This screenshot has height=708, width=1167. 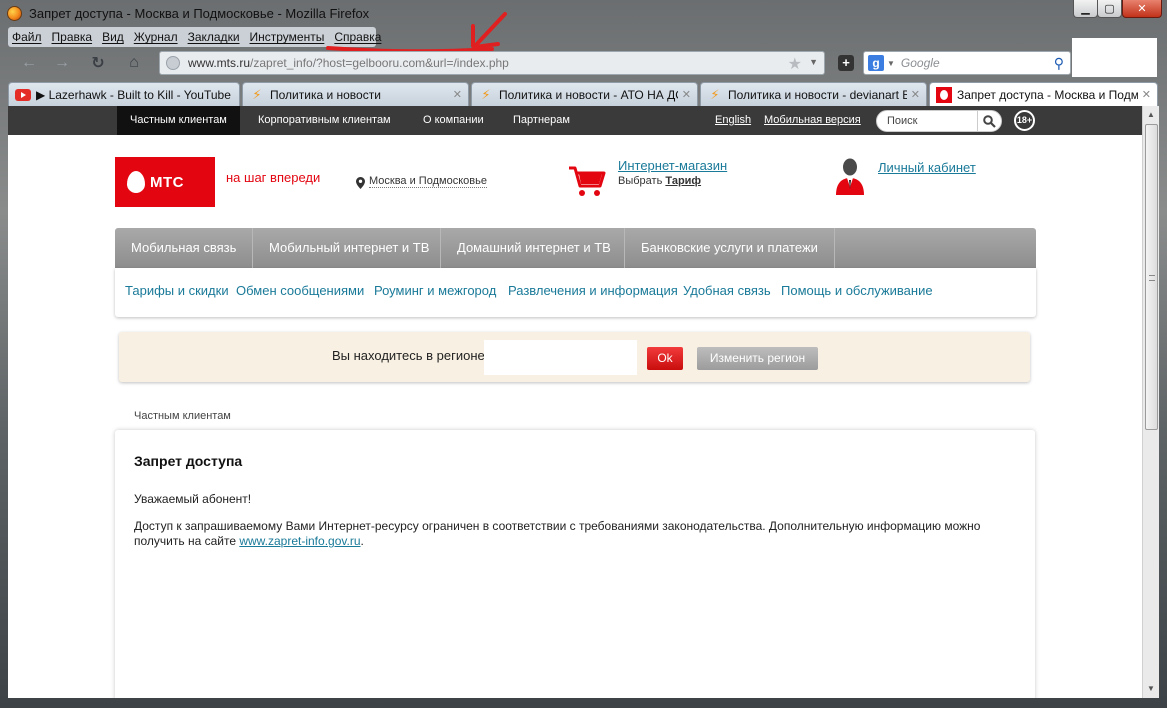 What do you see at coordinates (920, 63) in the screenshot?
I see `search-placeholder: Google` at bounding box center [920, 63].